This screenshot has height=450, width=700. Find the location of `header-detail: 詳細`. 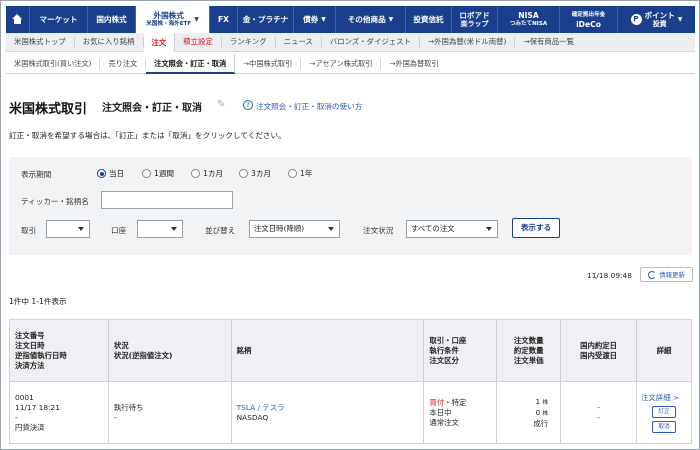

header-detail: 詳細 is located at coordinates (664, 350).